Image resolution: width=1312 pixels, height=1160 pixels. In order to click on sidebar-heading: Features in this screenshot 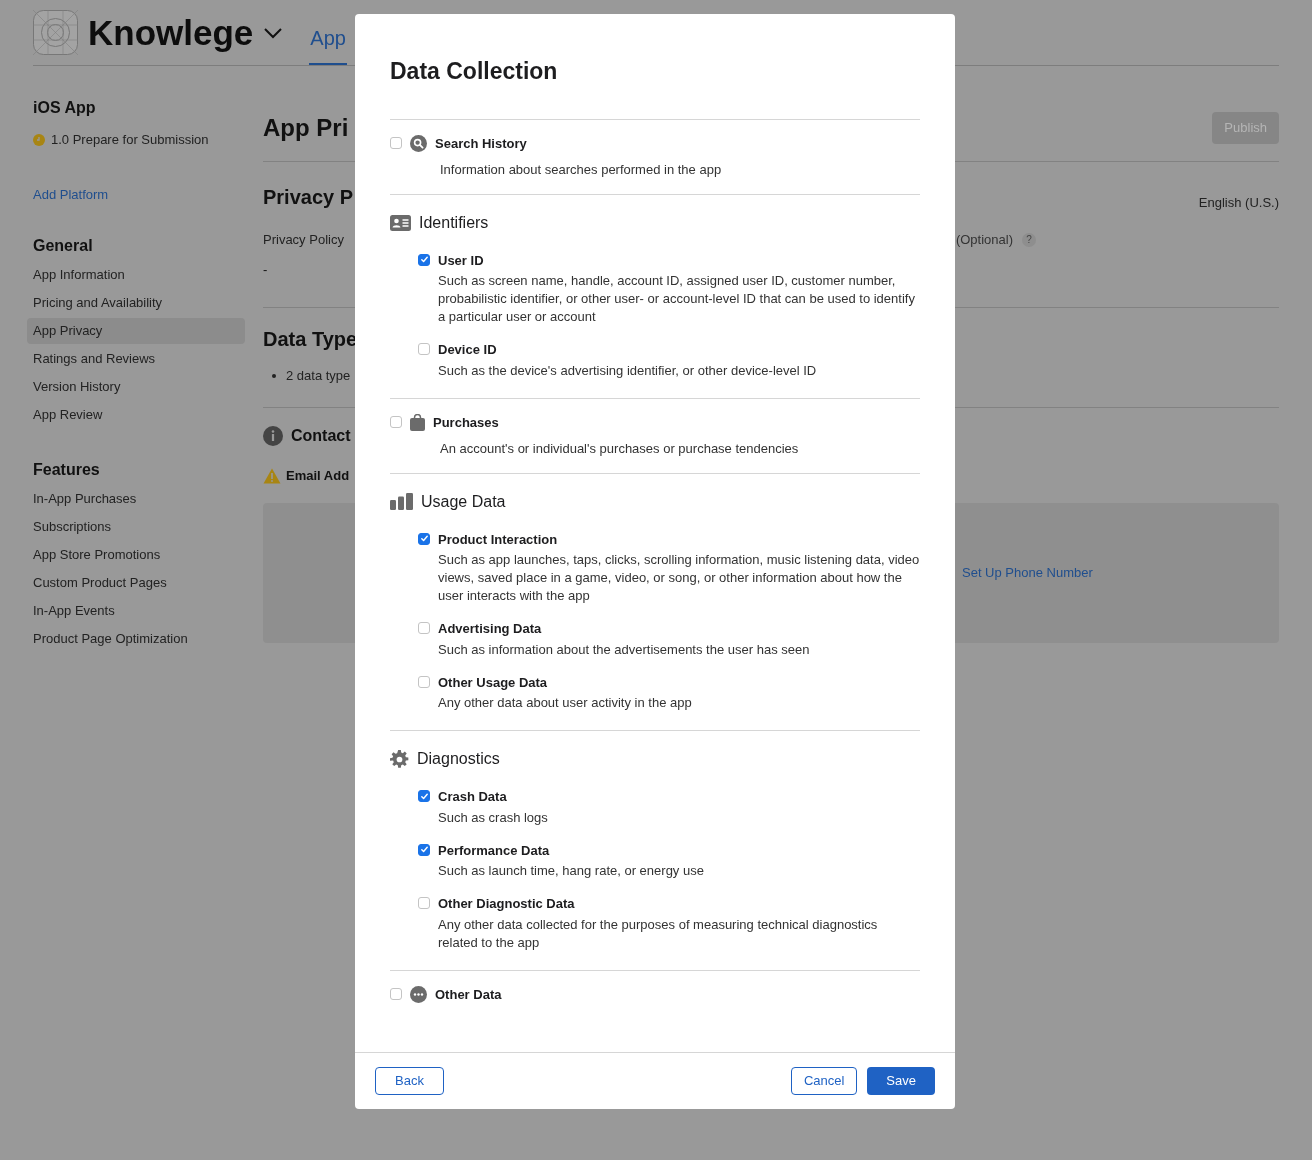, I will do `click(67, 470)`.